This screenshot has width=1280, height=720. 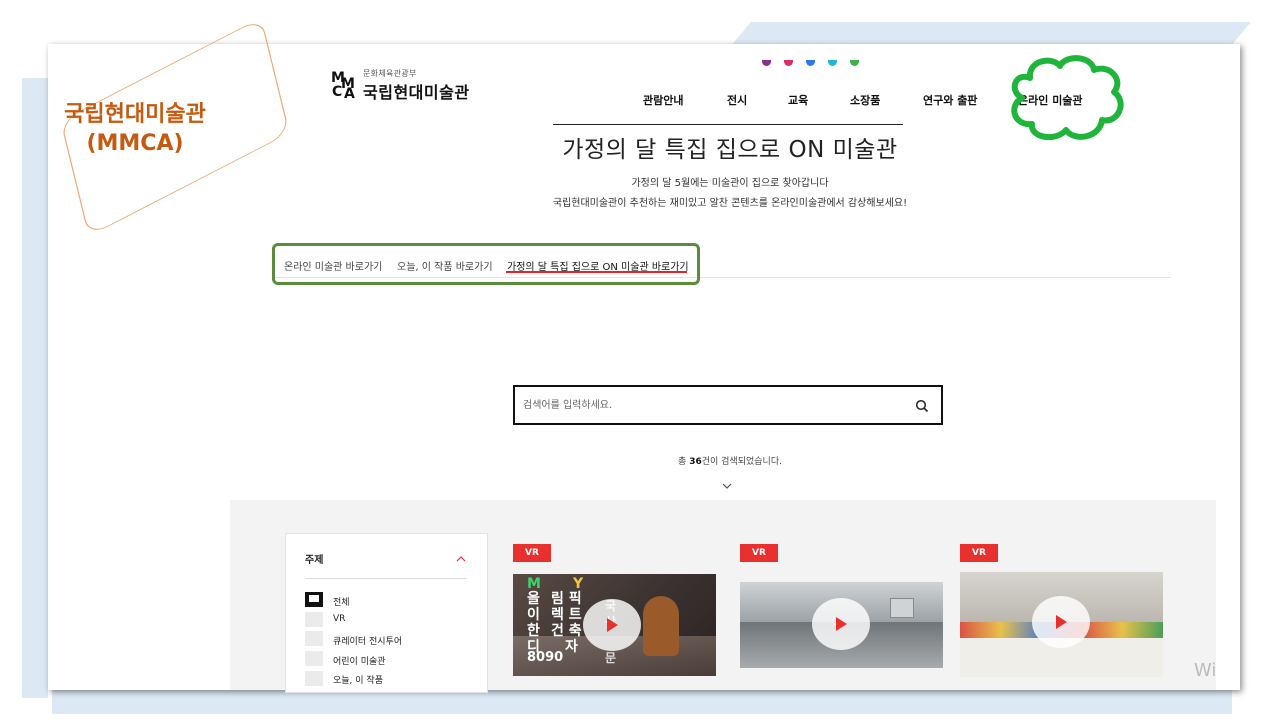 What do you see at coordinates (35, 388) in the screenshot?
I see `decorative-band-left` at bounding box center [35, 388].